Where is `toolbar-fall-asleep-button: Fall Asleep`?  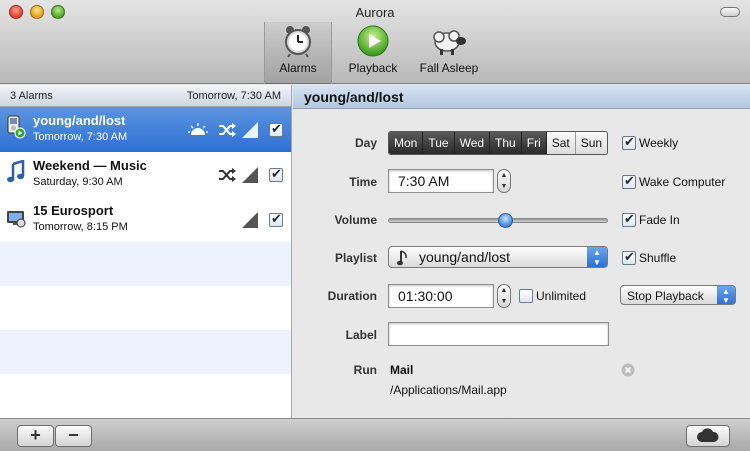
toolbar-fall-asleep-button: Fall Asleep is located at coordinates (449, 52).